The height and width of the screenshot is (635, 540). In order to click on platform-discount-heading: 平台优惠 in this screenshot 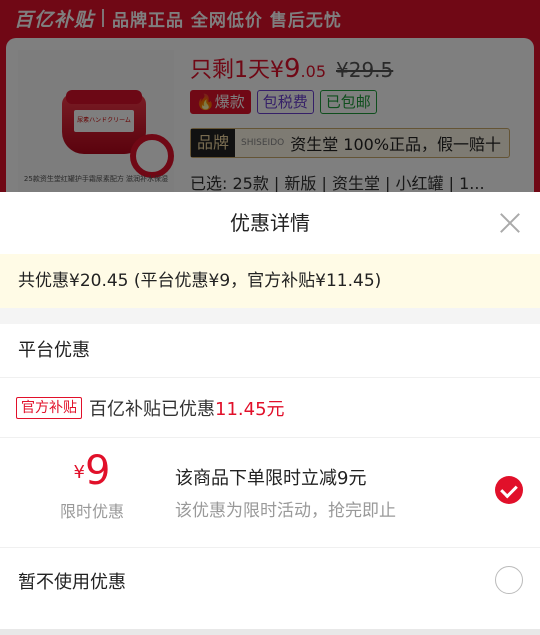, I will do `click(270, 351)`.